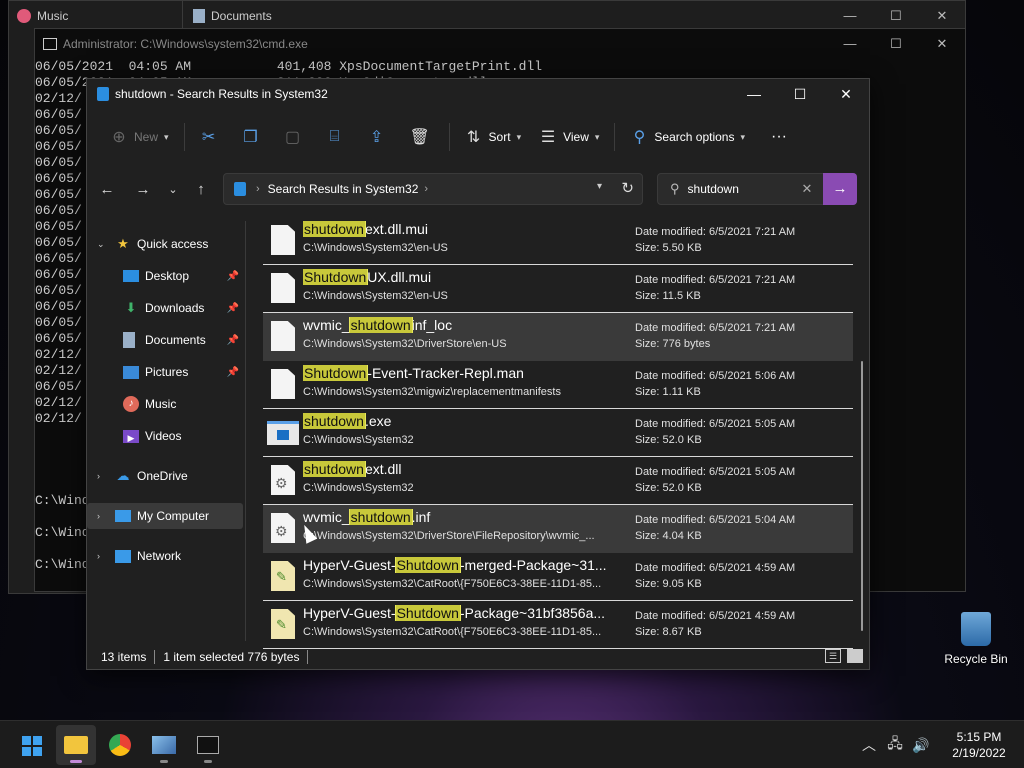 The image size is (1024, 768). I want to click on sidebar-item-my-computer: › My Computer, so click(165, 516).